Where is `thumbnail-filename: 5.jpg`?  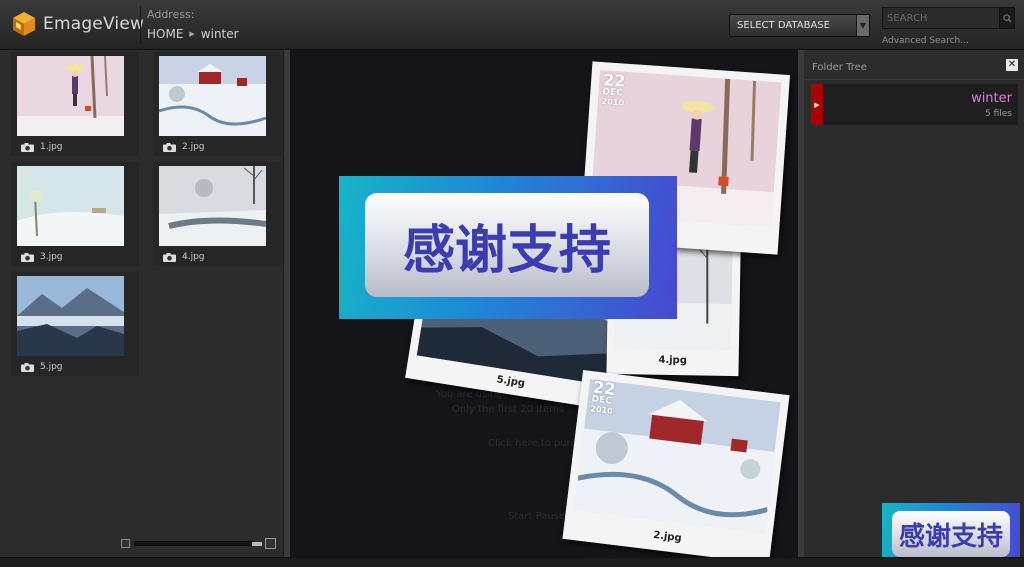
thumbnail-filename: 5.jpg is located at coordinates (51, 367).